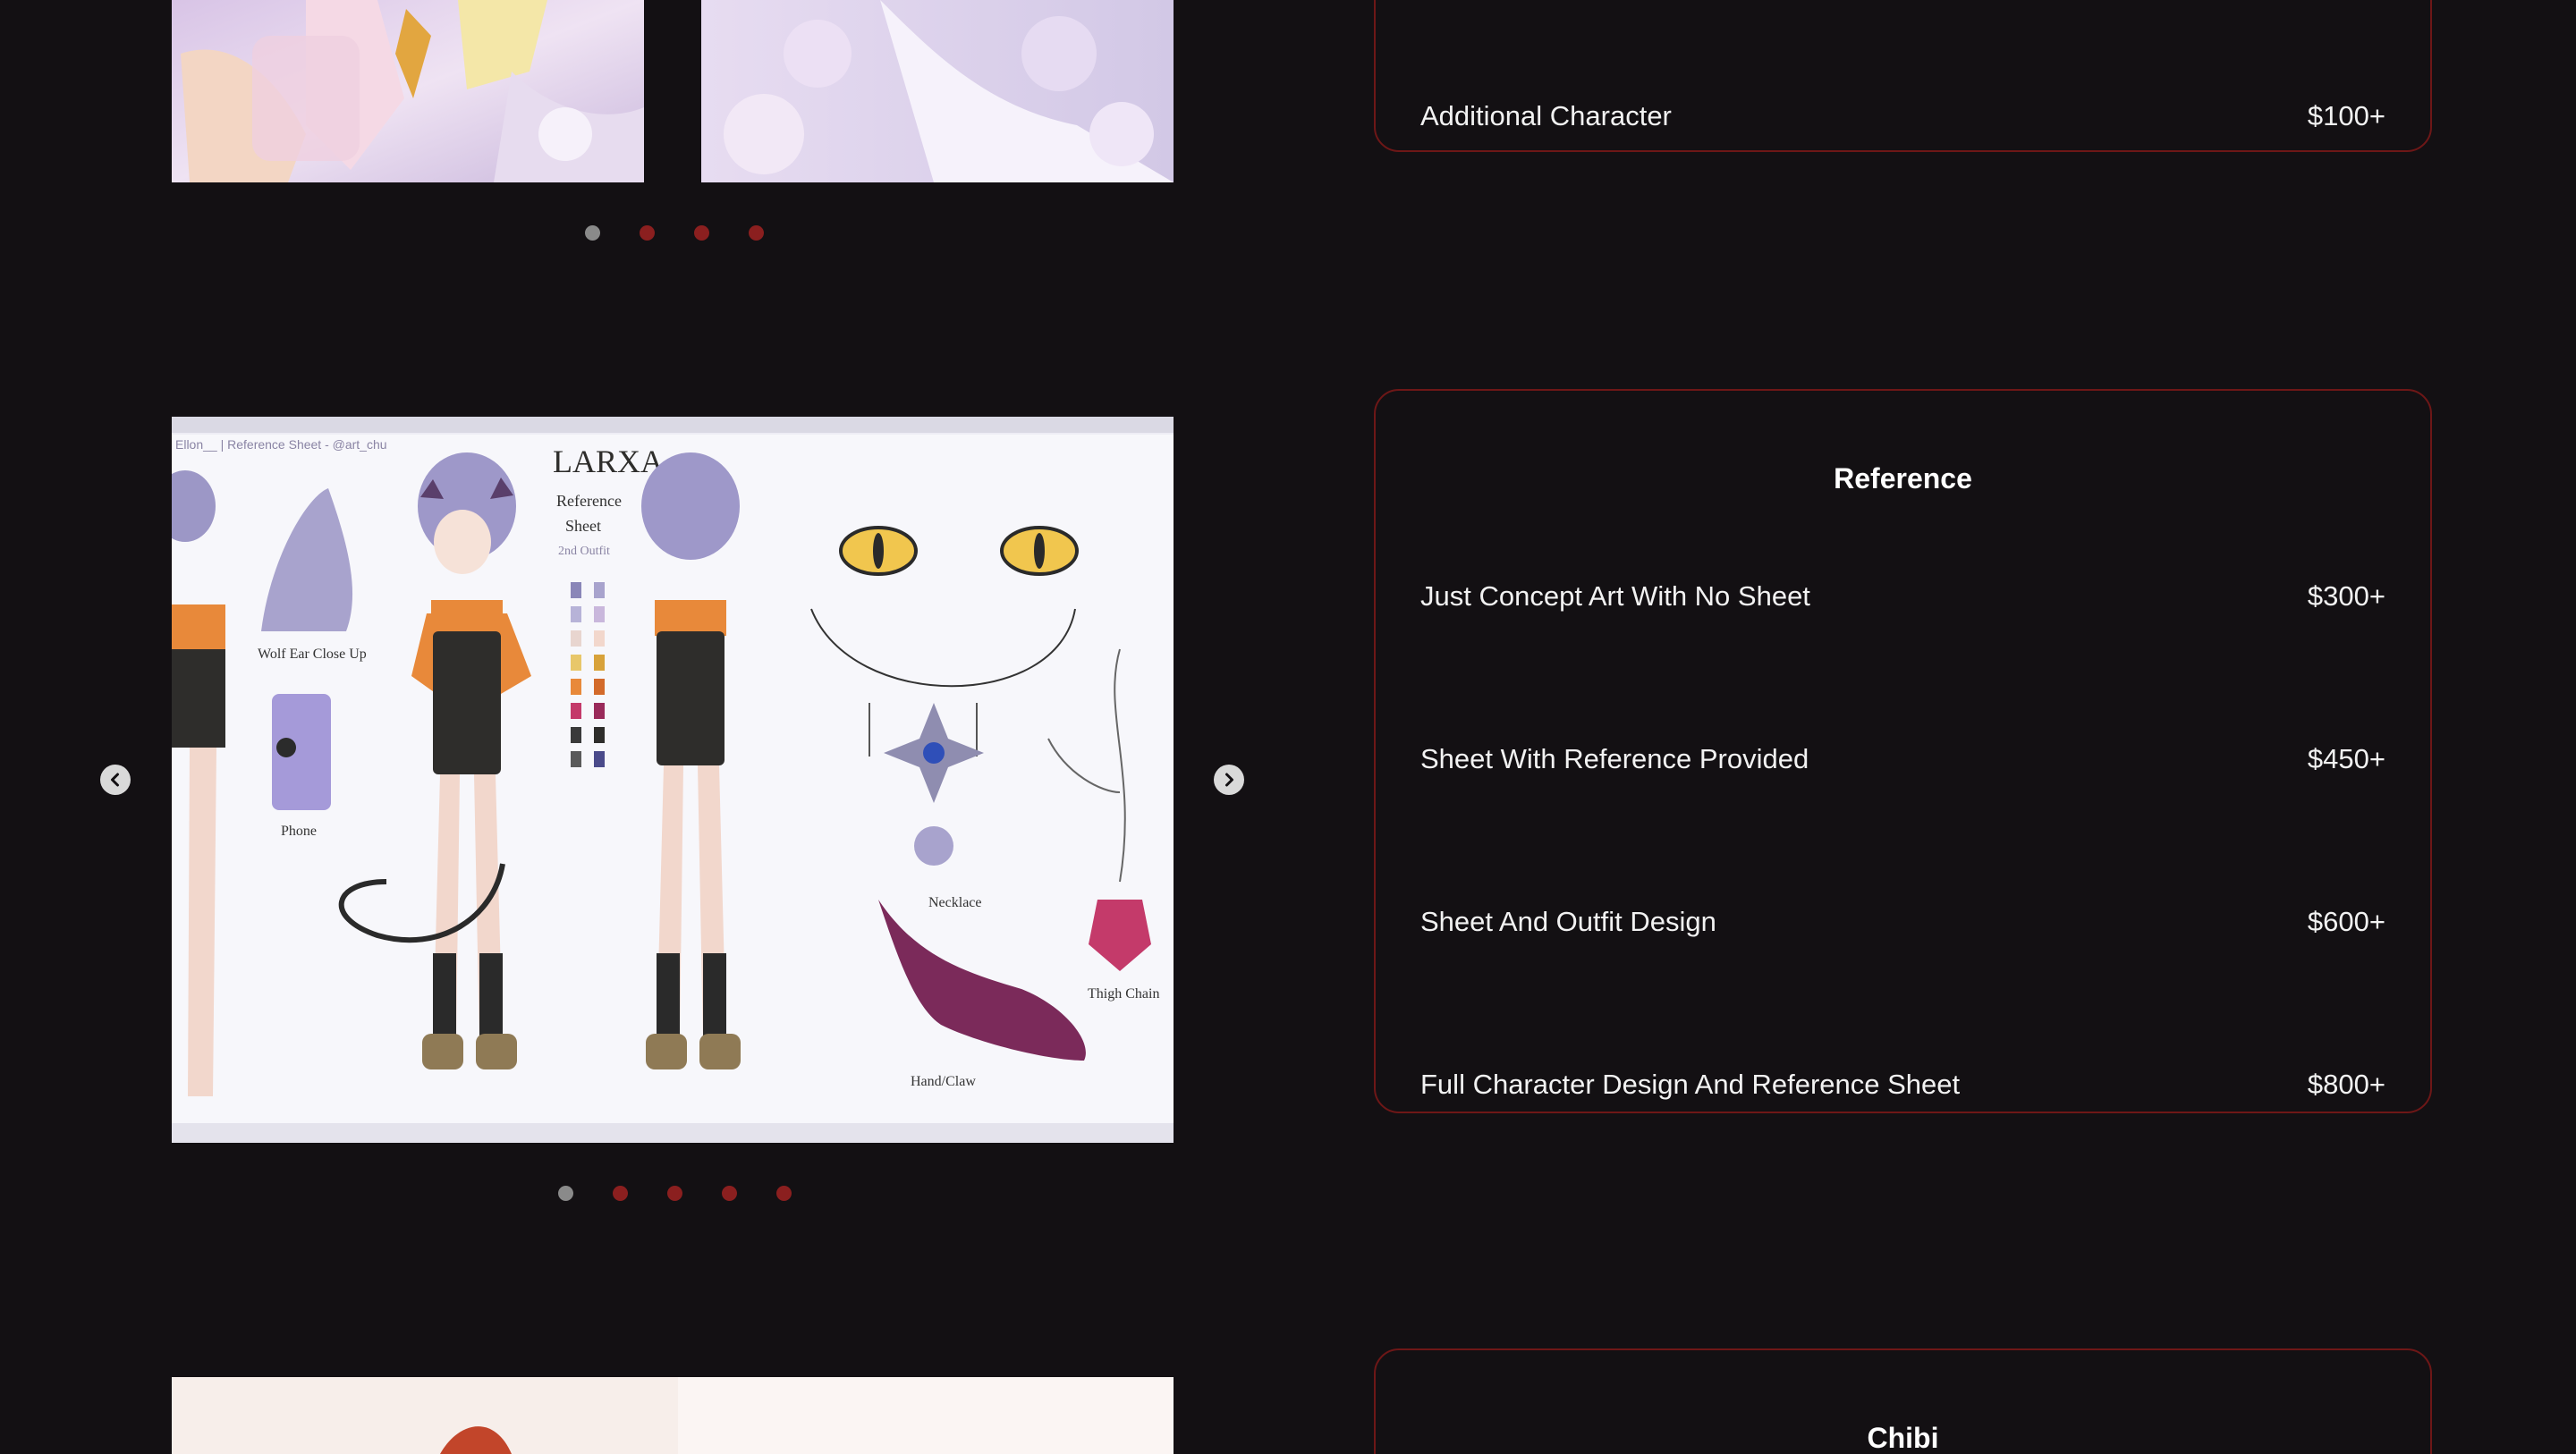 This screenshot has width=2576, height=1454. What do you see at coordinates (674, 233) in the screenshot?
I see `carousel-dots-top` at bounding box center [674, 233].